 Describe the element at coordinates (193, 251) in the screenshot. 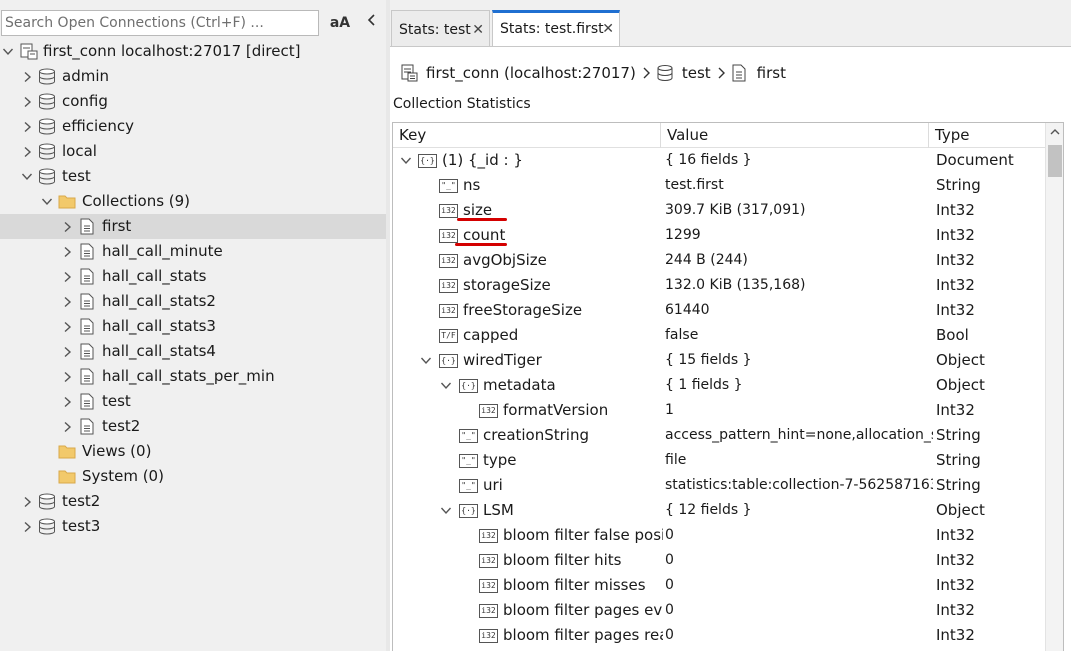

I see `tree-collection-hall_call_minute: hall_call_minute` at that location.